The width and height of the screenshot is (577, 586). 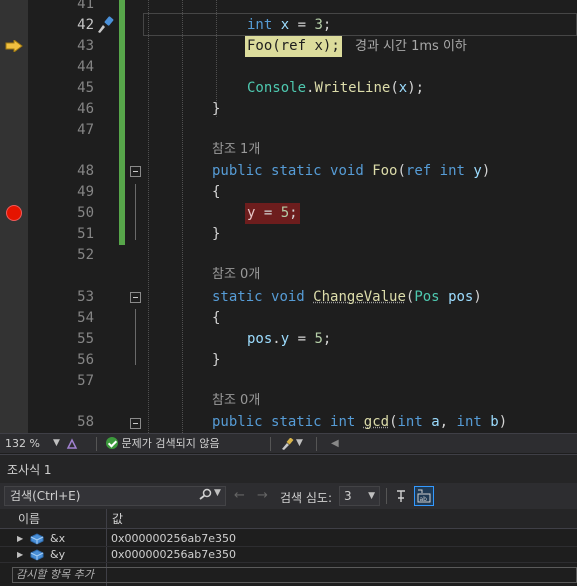 I want to click on zoom-dropdown-icon: ▼, so click(x=56, y=443).